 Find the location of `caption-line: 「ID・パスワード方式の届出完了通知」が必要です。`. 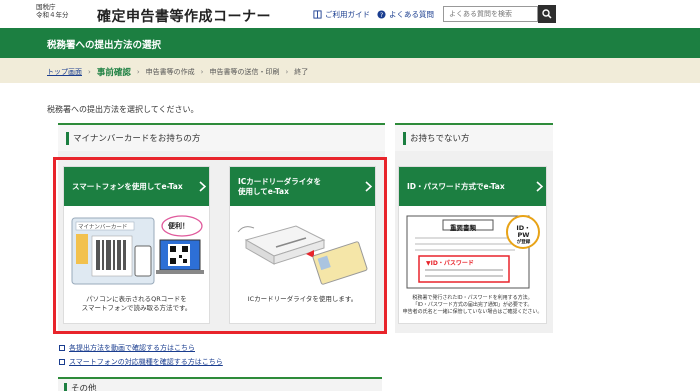

caption-line: 「ID・パスワード方式の届出完了通知」が必要です。 is located at coordinates (472, 305).